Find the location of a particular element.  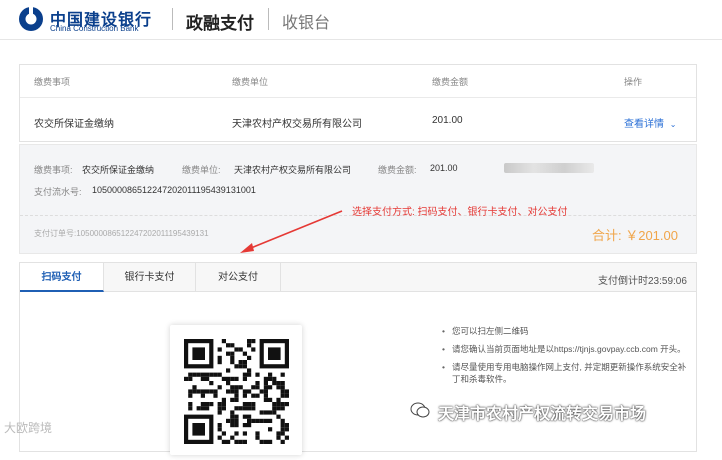

tab-qr-pay: 扫码支付 is located at coordinates (62, 277).